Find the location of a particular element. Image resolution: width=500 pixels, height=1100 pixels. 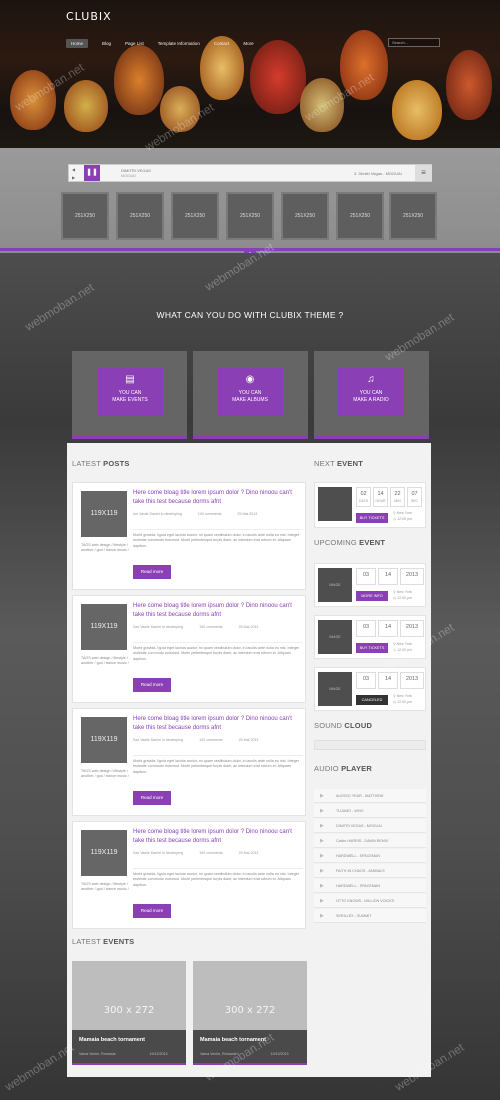

nav-template-information: Template Information is located at coordinates (179, 43).